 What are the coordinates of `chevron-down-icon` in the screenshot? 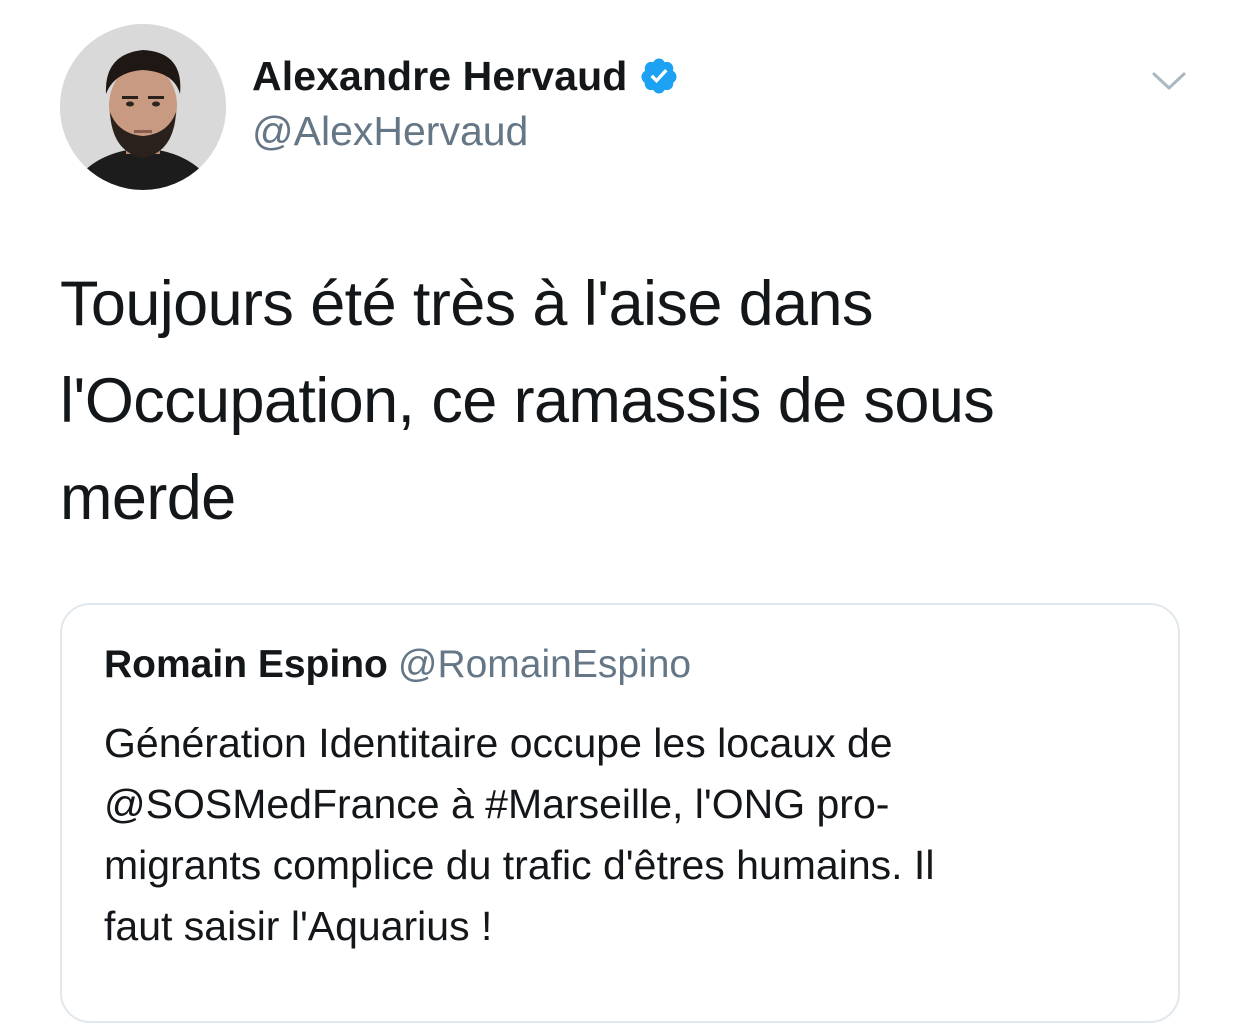 It's located at (1169, 81).